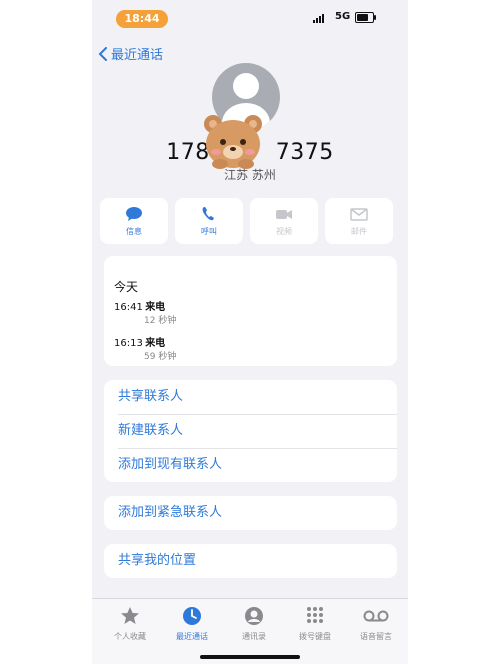 The width and height of the screenshot is (498, 664). What do you see at coordinates (318, 18) in the screenshot?
I see `signal-icon` at bounding box center [318, 18].